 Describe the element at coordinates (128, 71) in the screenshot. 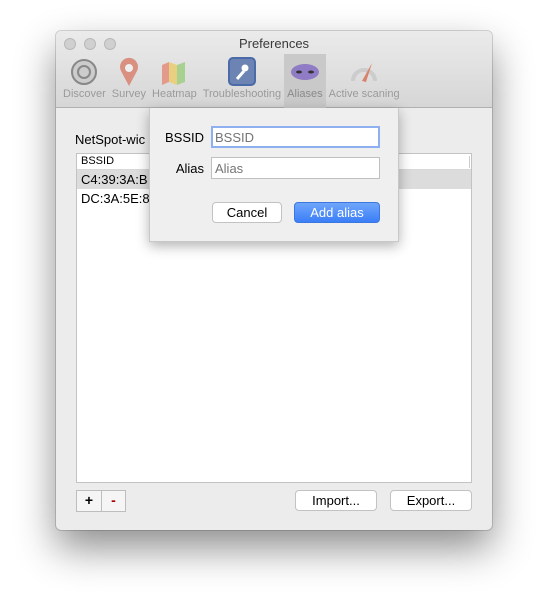

I see `map-pin-icon` at that location.